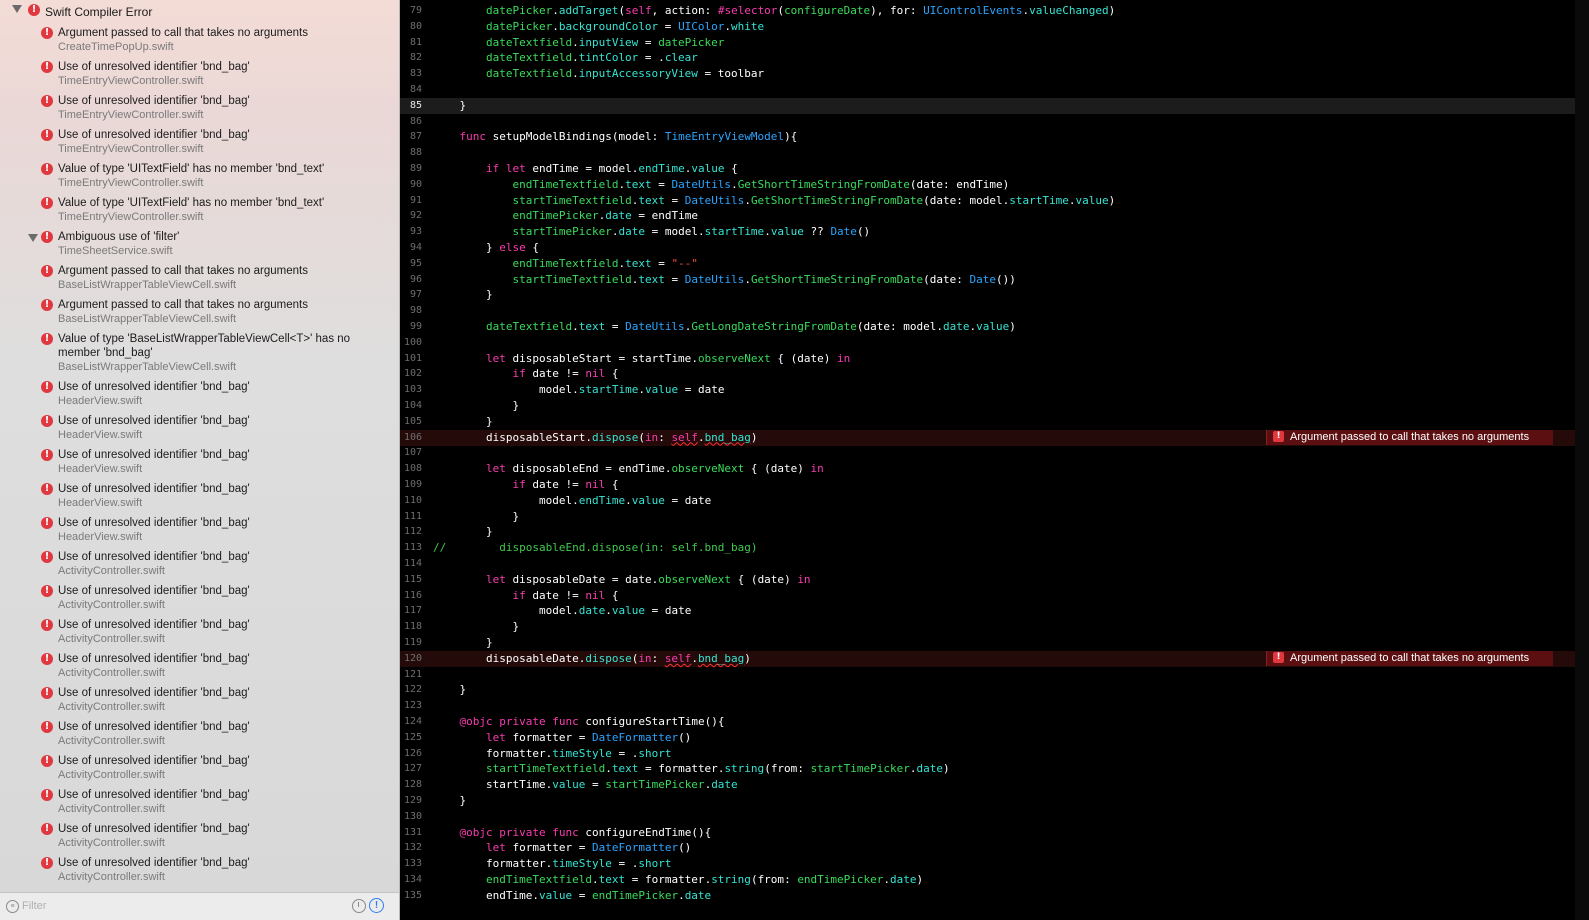  Describe the element at coordinates (994, 264) in the screenshot. I see `code-line: 95 endTimeTextfield.text = "--"` at that location.